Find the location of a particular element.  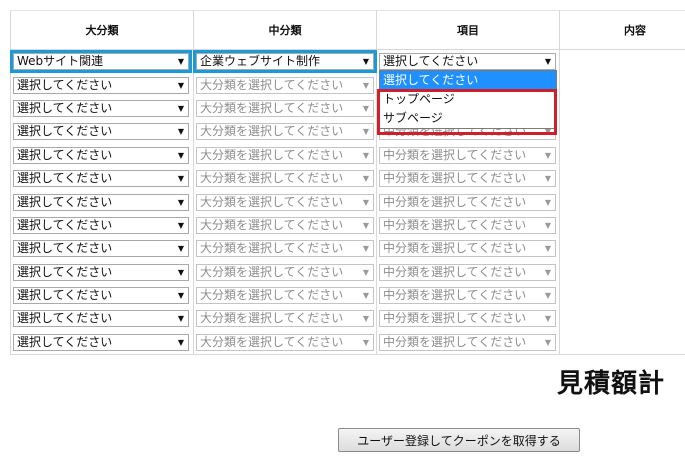

header-content: 内容 is located at coordinates (622, 30).